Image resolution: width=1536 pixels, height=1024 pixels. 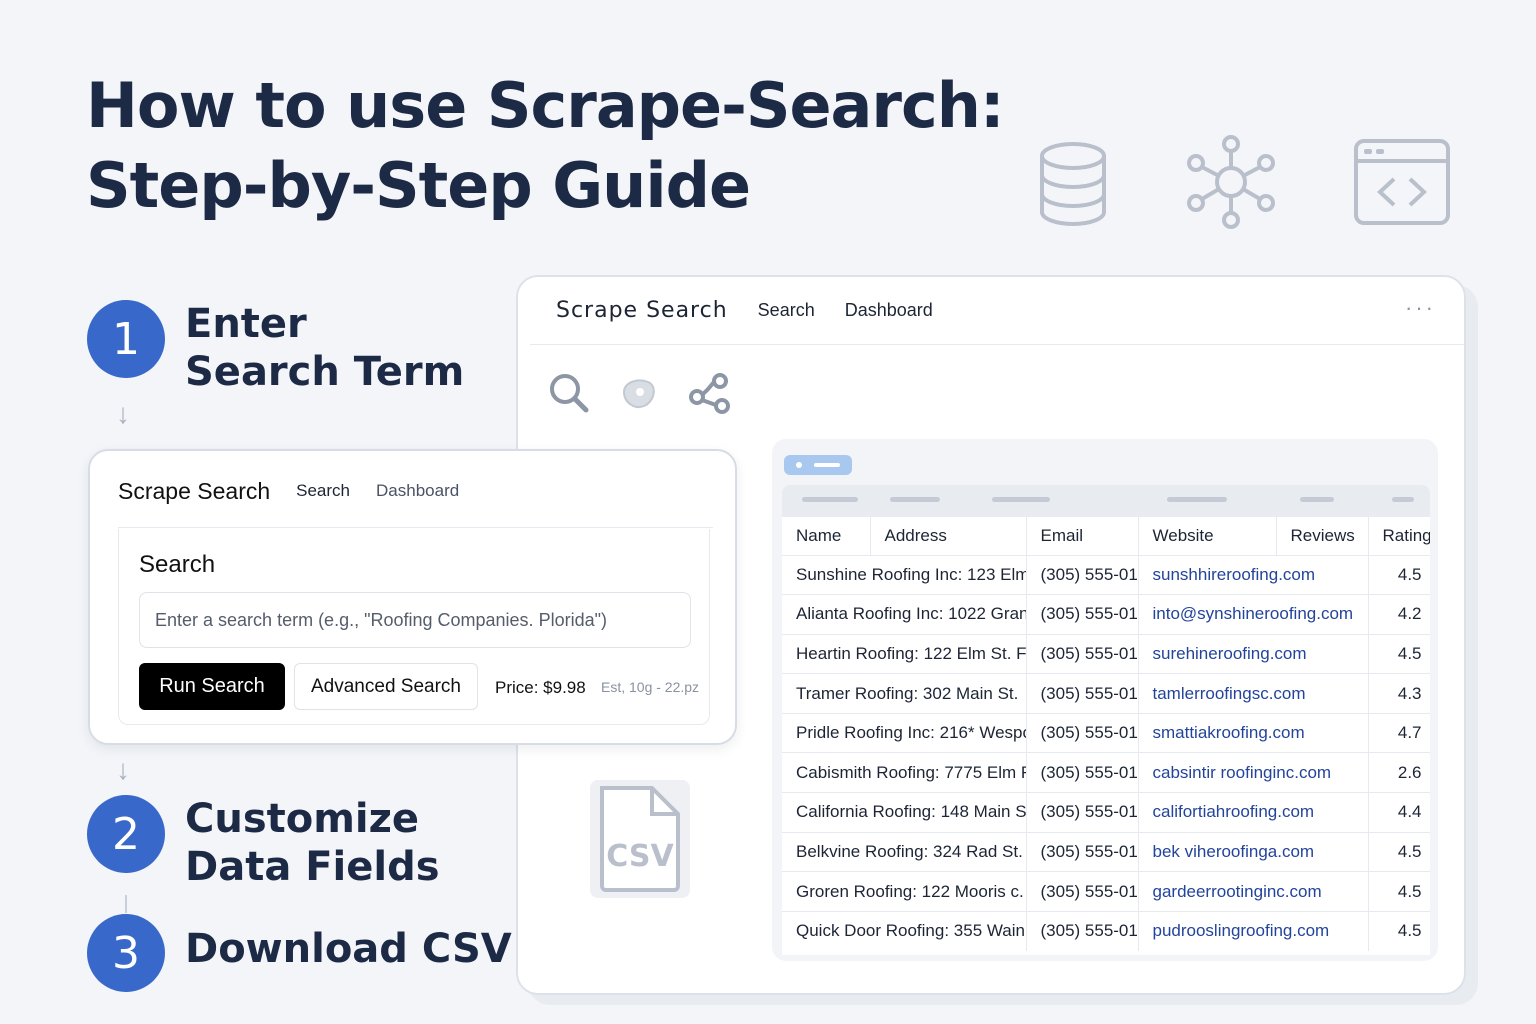 I want to click on step-3-label: Download CSV, so click(x=348, y=949).